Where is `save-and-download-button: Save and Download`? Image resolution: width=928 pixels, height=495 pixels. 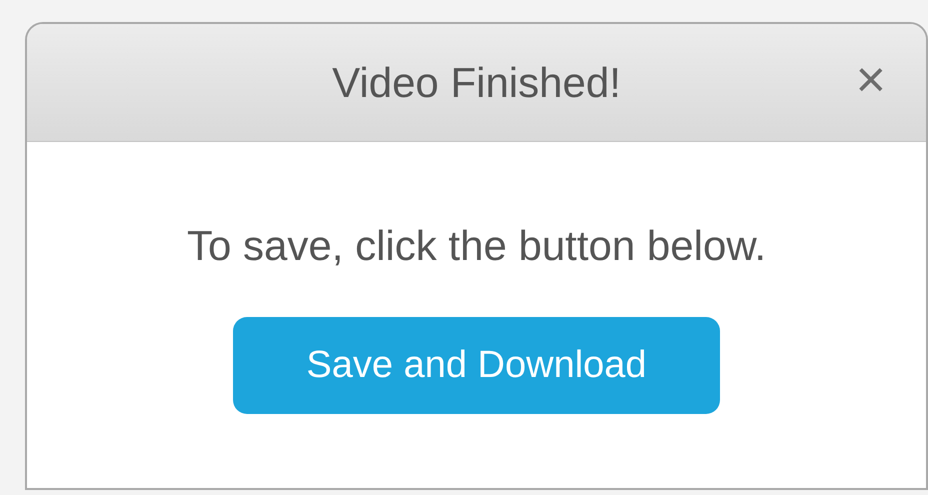
save-and-download-button: Save and Download is located at coordinates (476, 365).